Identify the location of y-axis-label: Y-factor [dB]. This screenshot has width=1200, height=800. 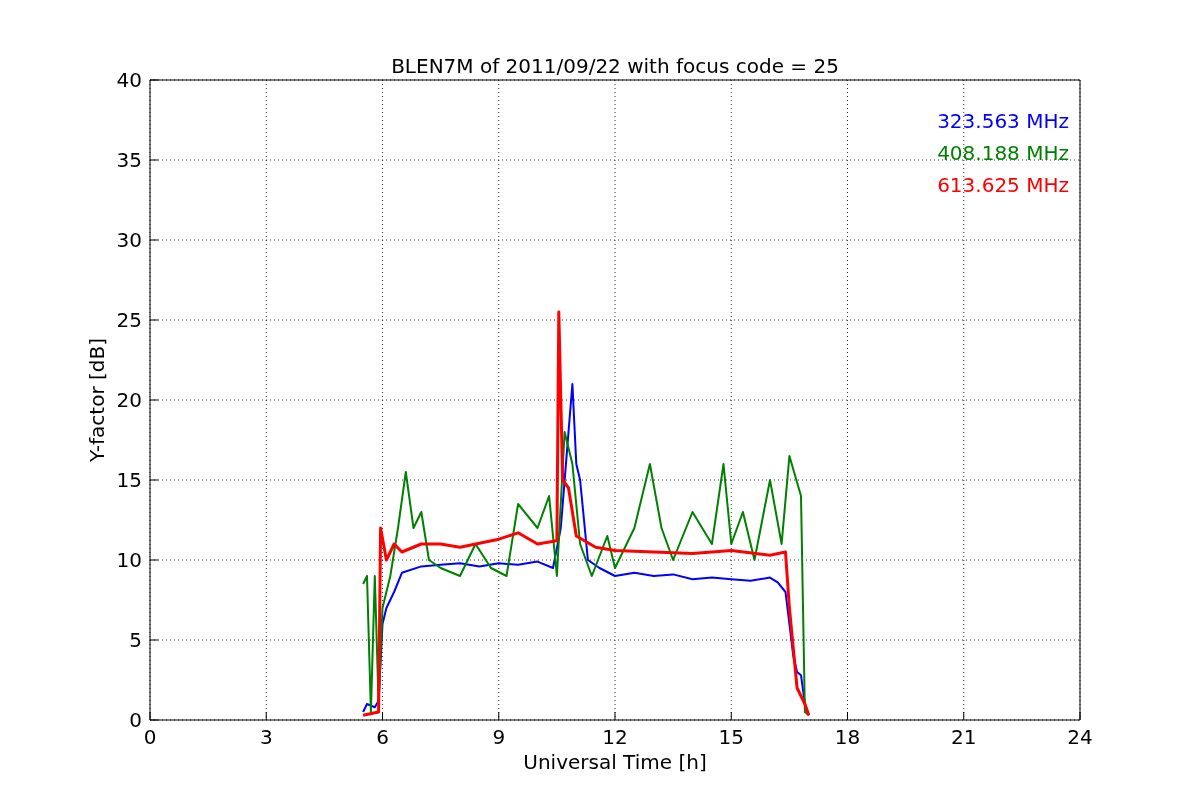
(97, 400).